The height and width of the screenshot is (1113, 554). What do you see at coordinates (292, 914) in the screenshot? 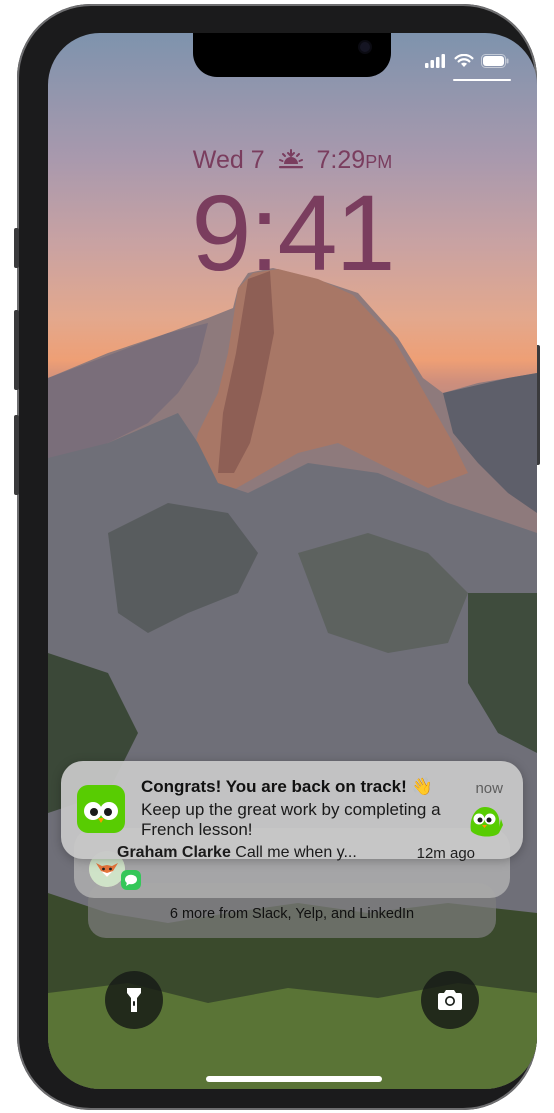
I see `more-notifications-summary: 6 more from Slack, Yelp, and LinkedIn` at bounding box center [292, 914].